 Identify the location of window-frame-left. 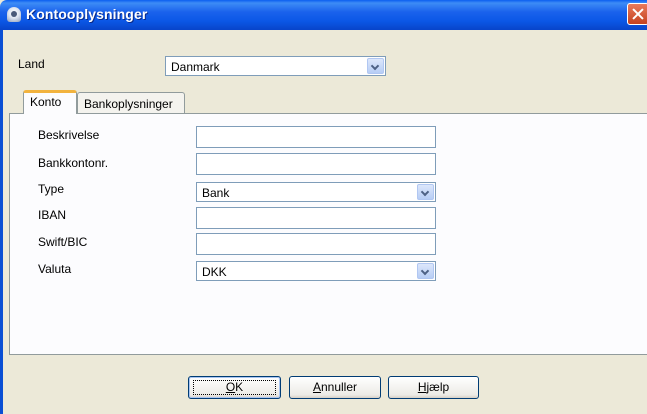
(1, 222).